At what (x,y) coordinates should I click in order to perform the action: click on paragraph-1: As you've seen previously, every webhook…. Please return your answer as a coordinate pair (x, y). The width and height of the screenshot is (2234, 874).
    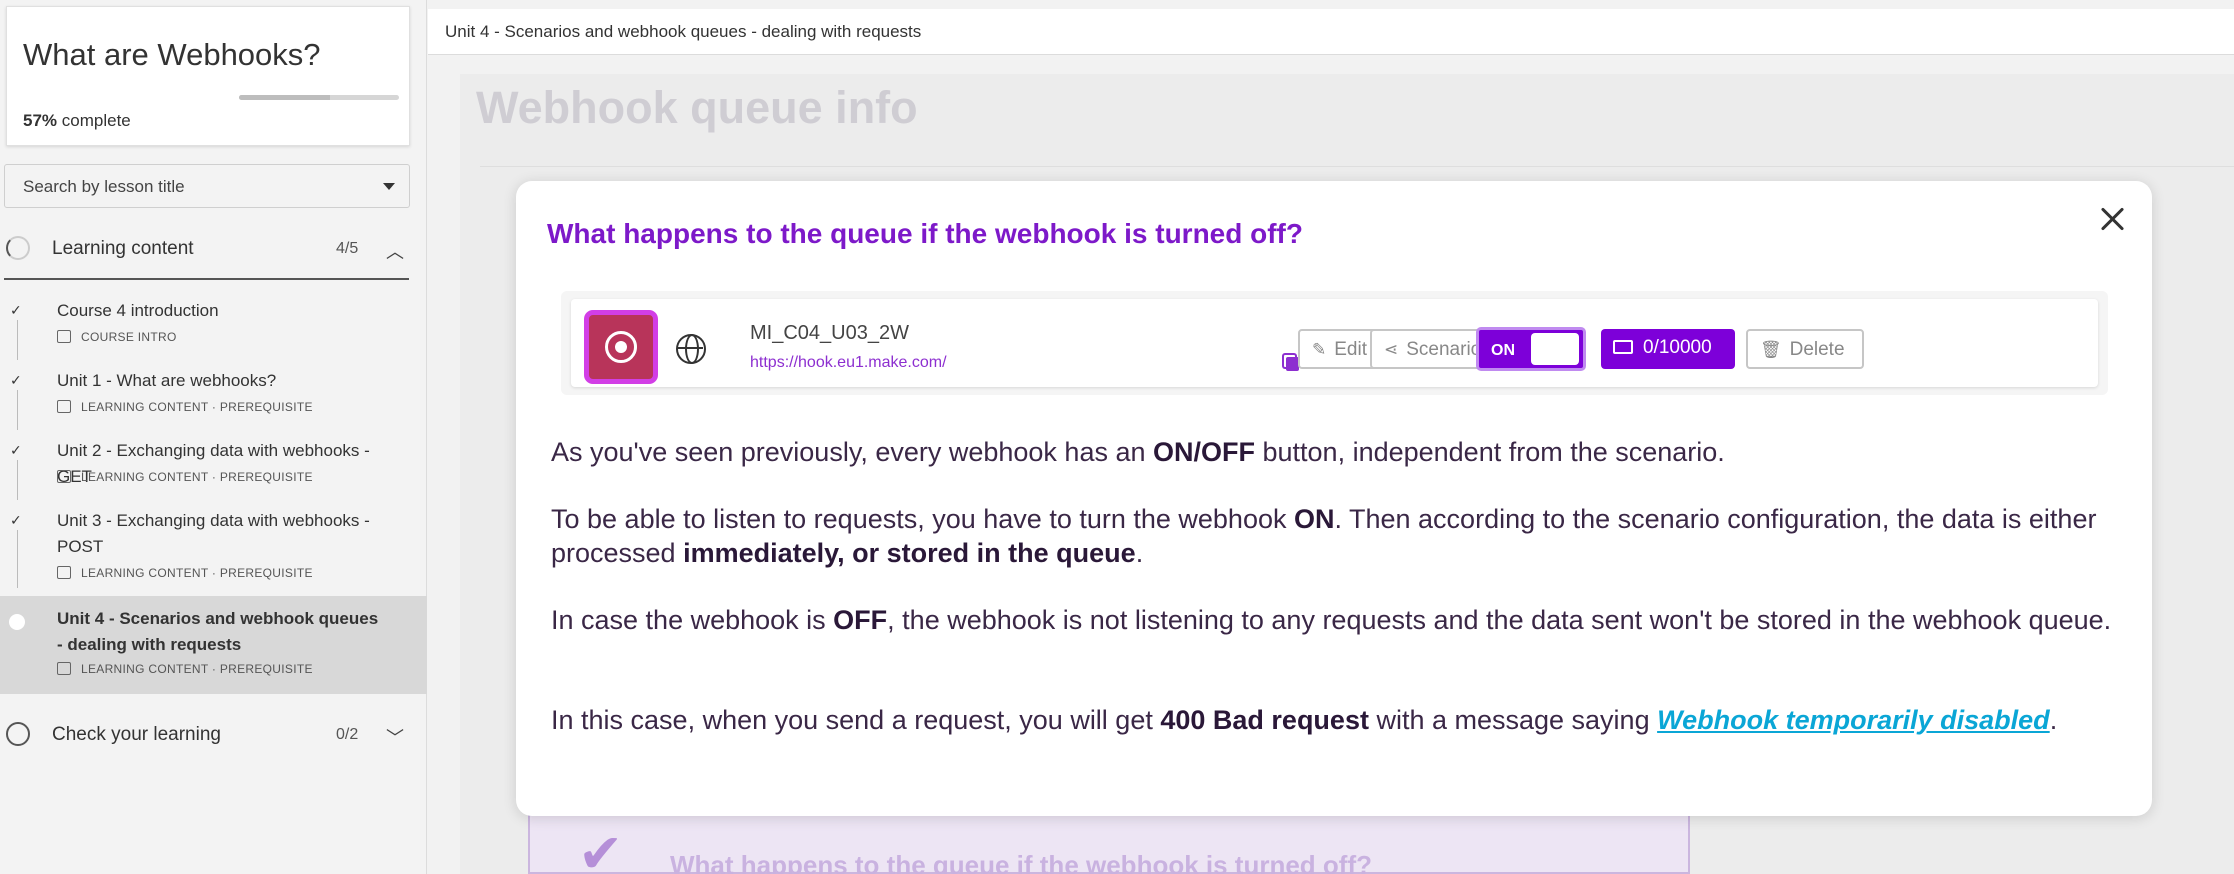
    Looking at the image, I should click on (1138, 452).